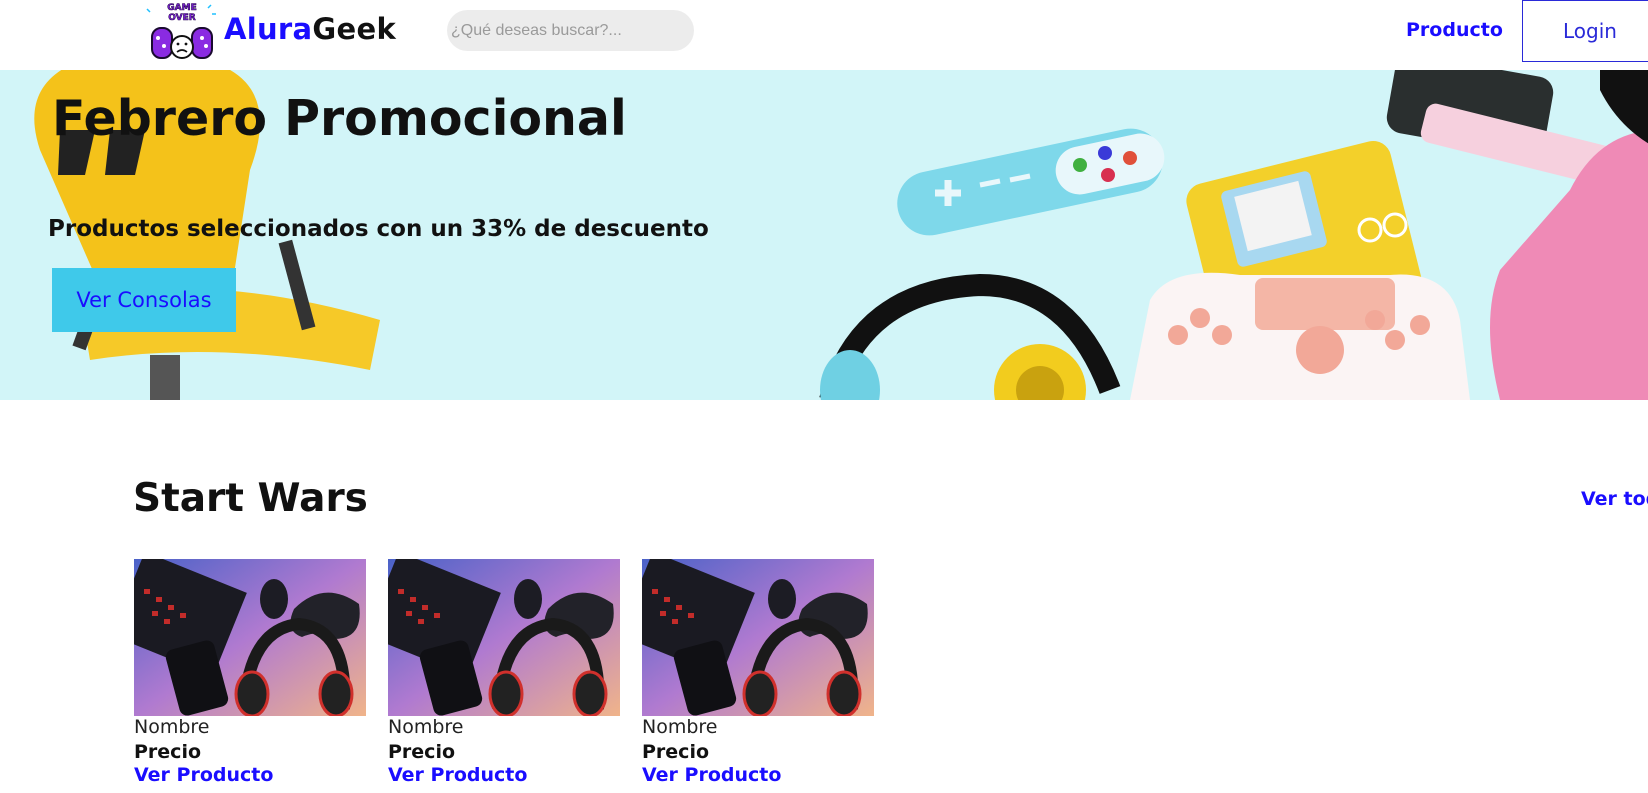 This screenshot has width=1648, height=793. What do you see at coordinates (182, 31) in the screenshot?
I see `game-over-logo: GAME OVER` at bounding box center [182, 31].